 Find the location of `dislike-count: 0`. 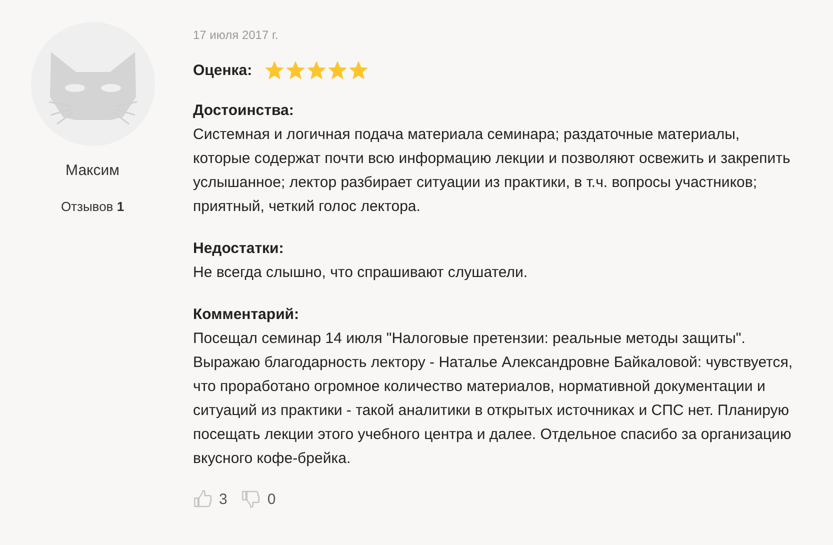

dislike-count: 0 is located at coordinates (271, 499).